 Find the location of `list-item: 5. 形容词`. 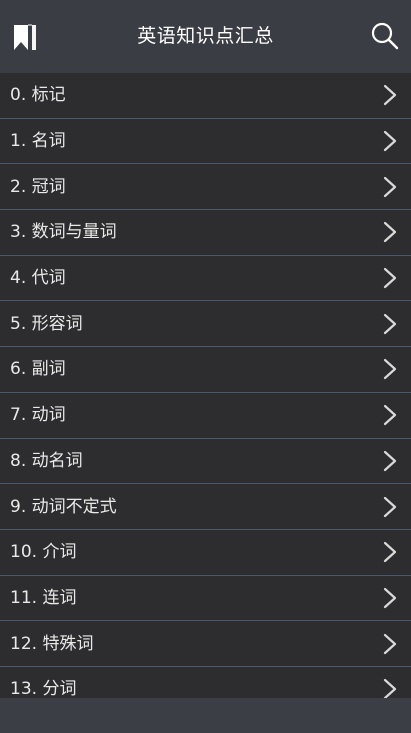

list-item: 5. 形容词 is located at coordinates (205, 324).